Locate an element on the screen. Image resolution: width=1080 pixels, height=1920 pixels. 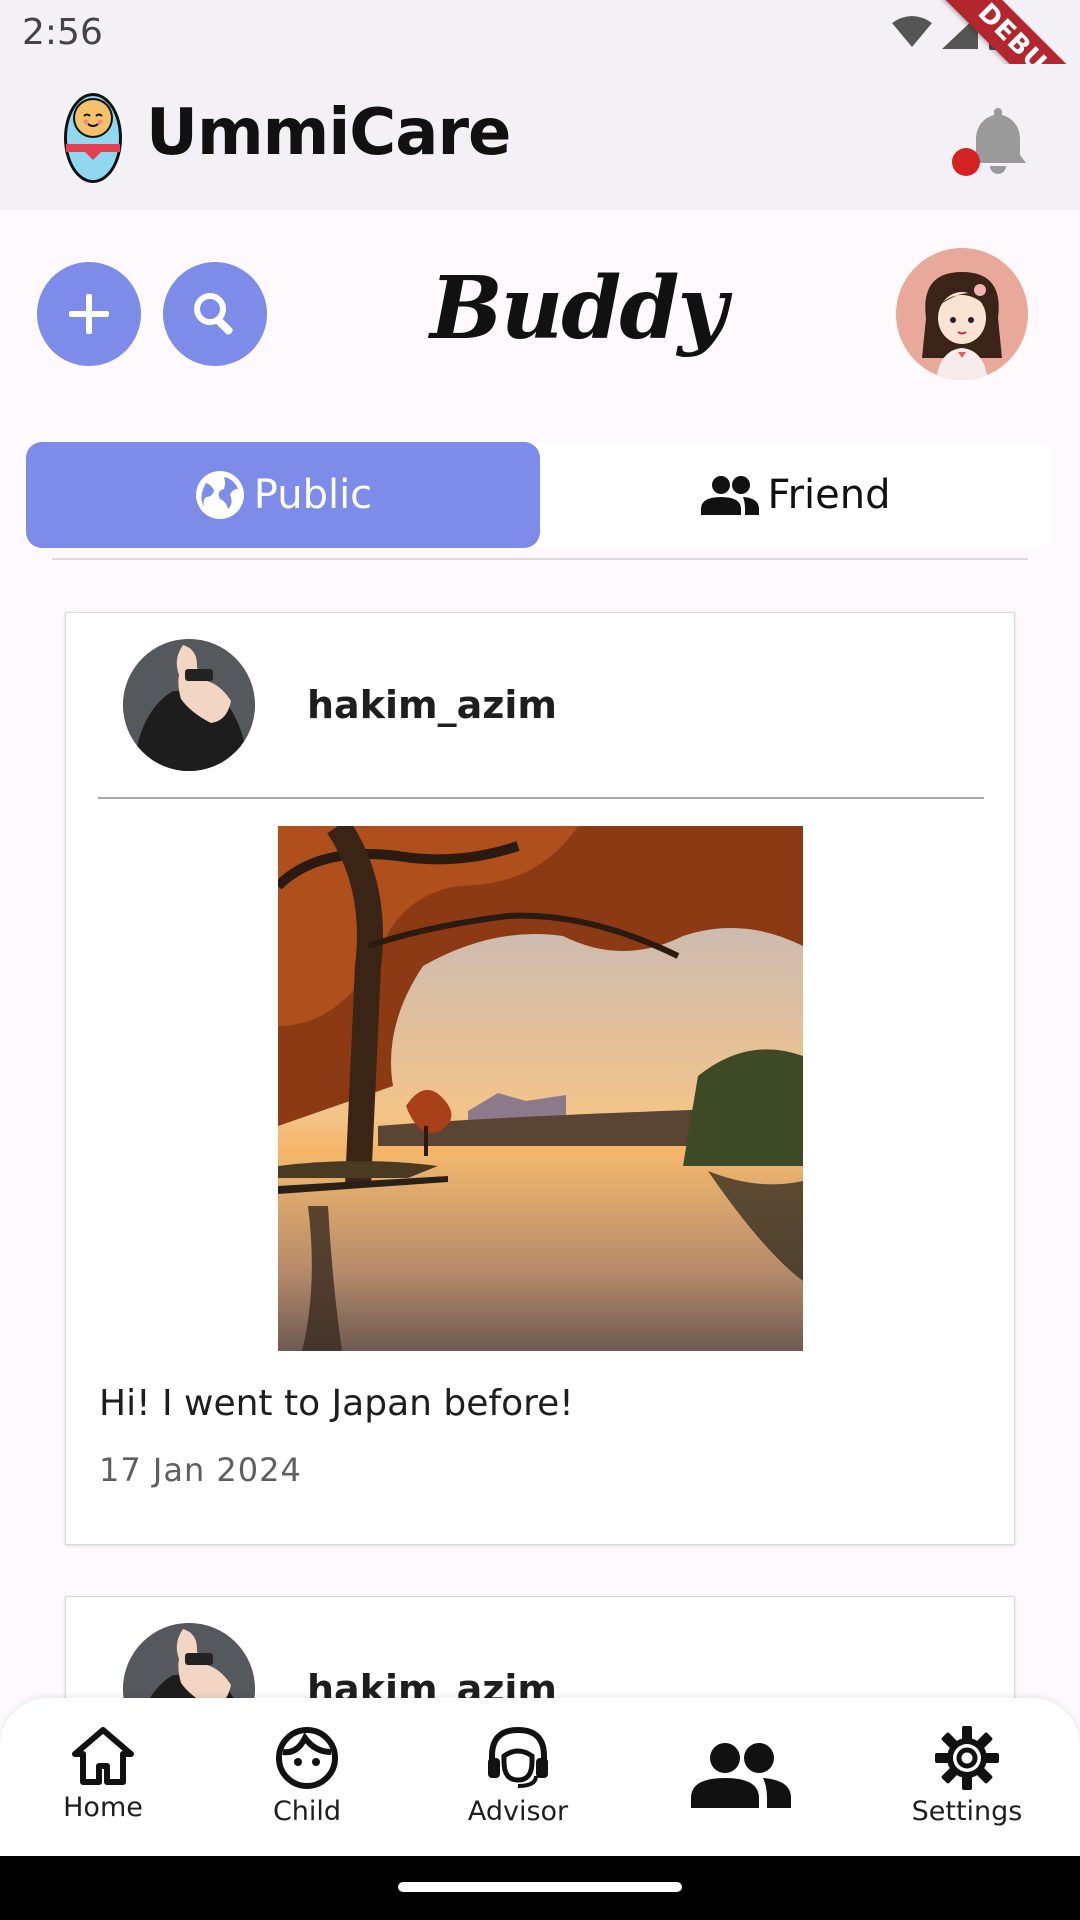
user-avatar-icon is located at coordinates (189, 705).